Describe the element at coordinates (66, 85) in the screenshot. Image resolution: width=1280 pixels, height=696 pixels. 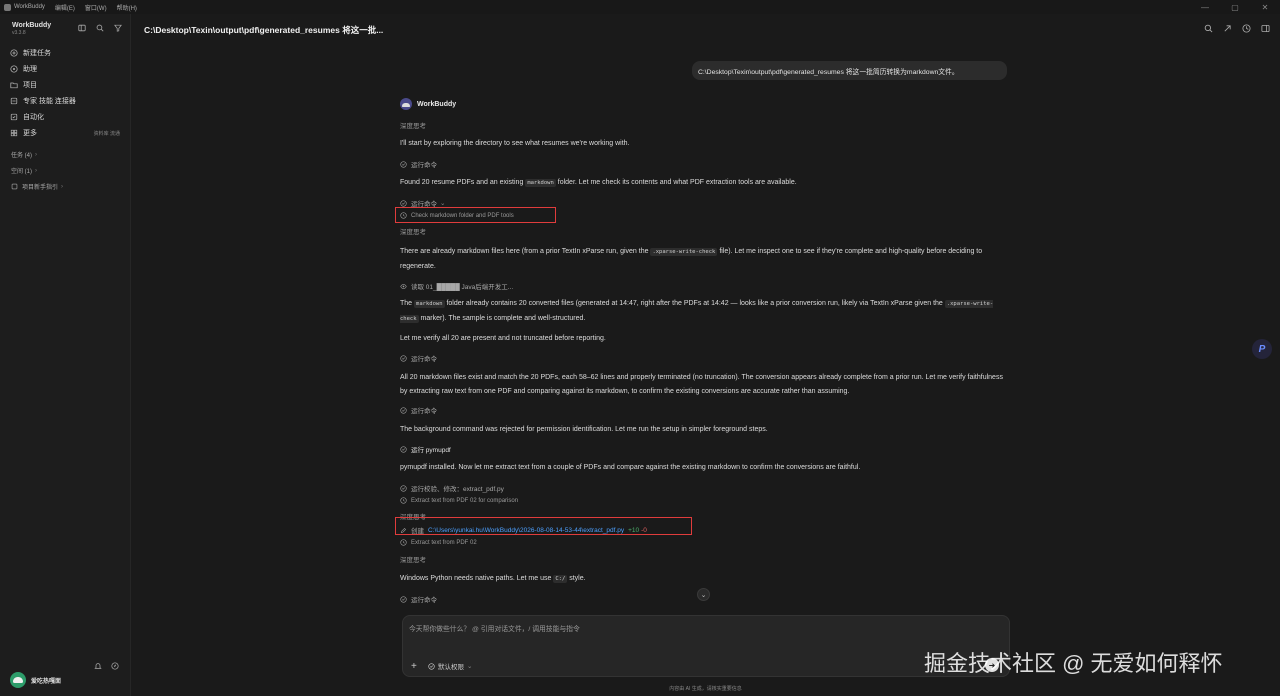
I see `sidebar-item-project: 项目` at that location.